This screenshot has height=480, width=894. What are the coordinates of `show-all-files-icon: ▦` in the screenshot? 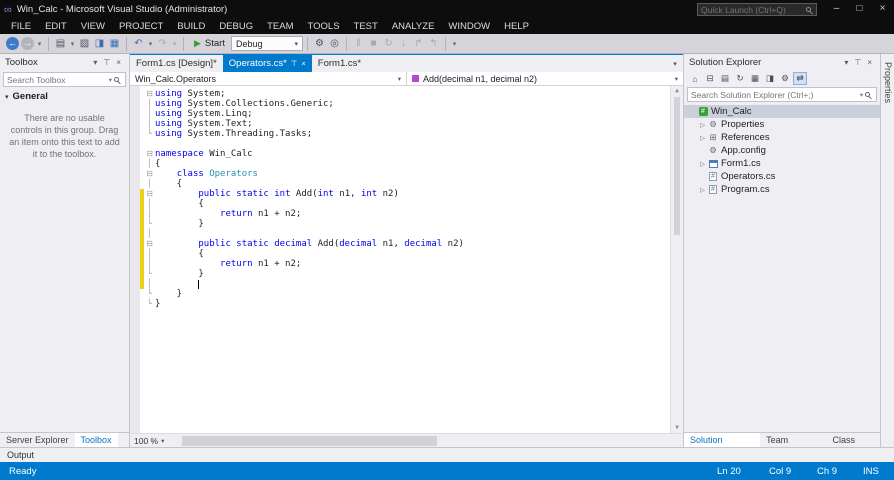 It's located at (755, 78).